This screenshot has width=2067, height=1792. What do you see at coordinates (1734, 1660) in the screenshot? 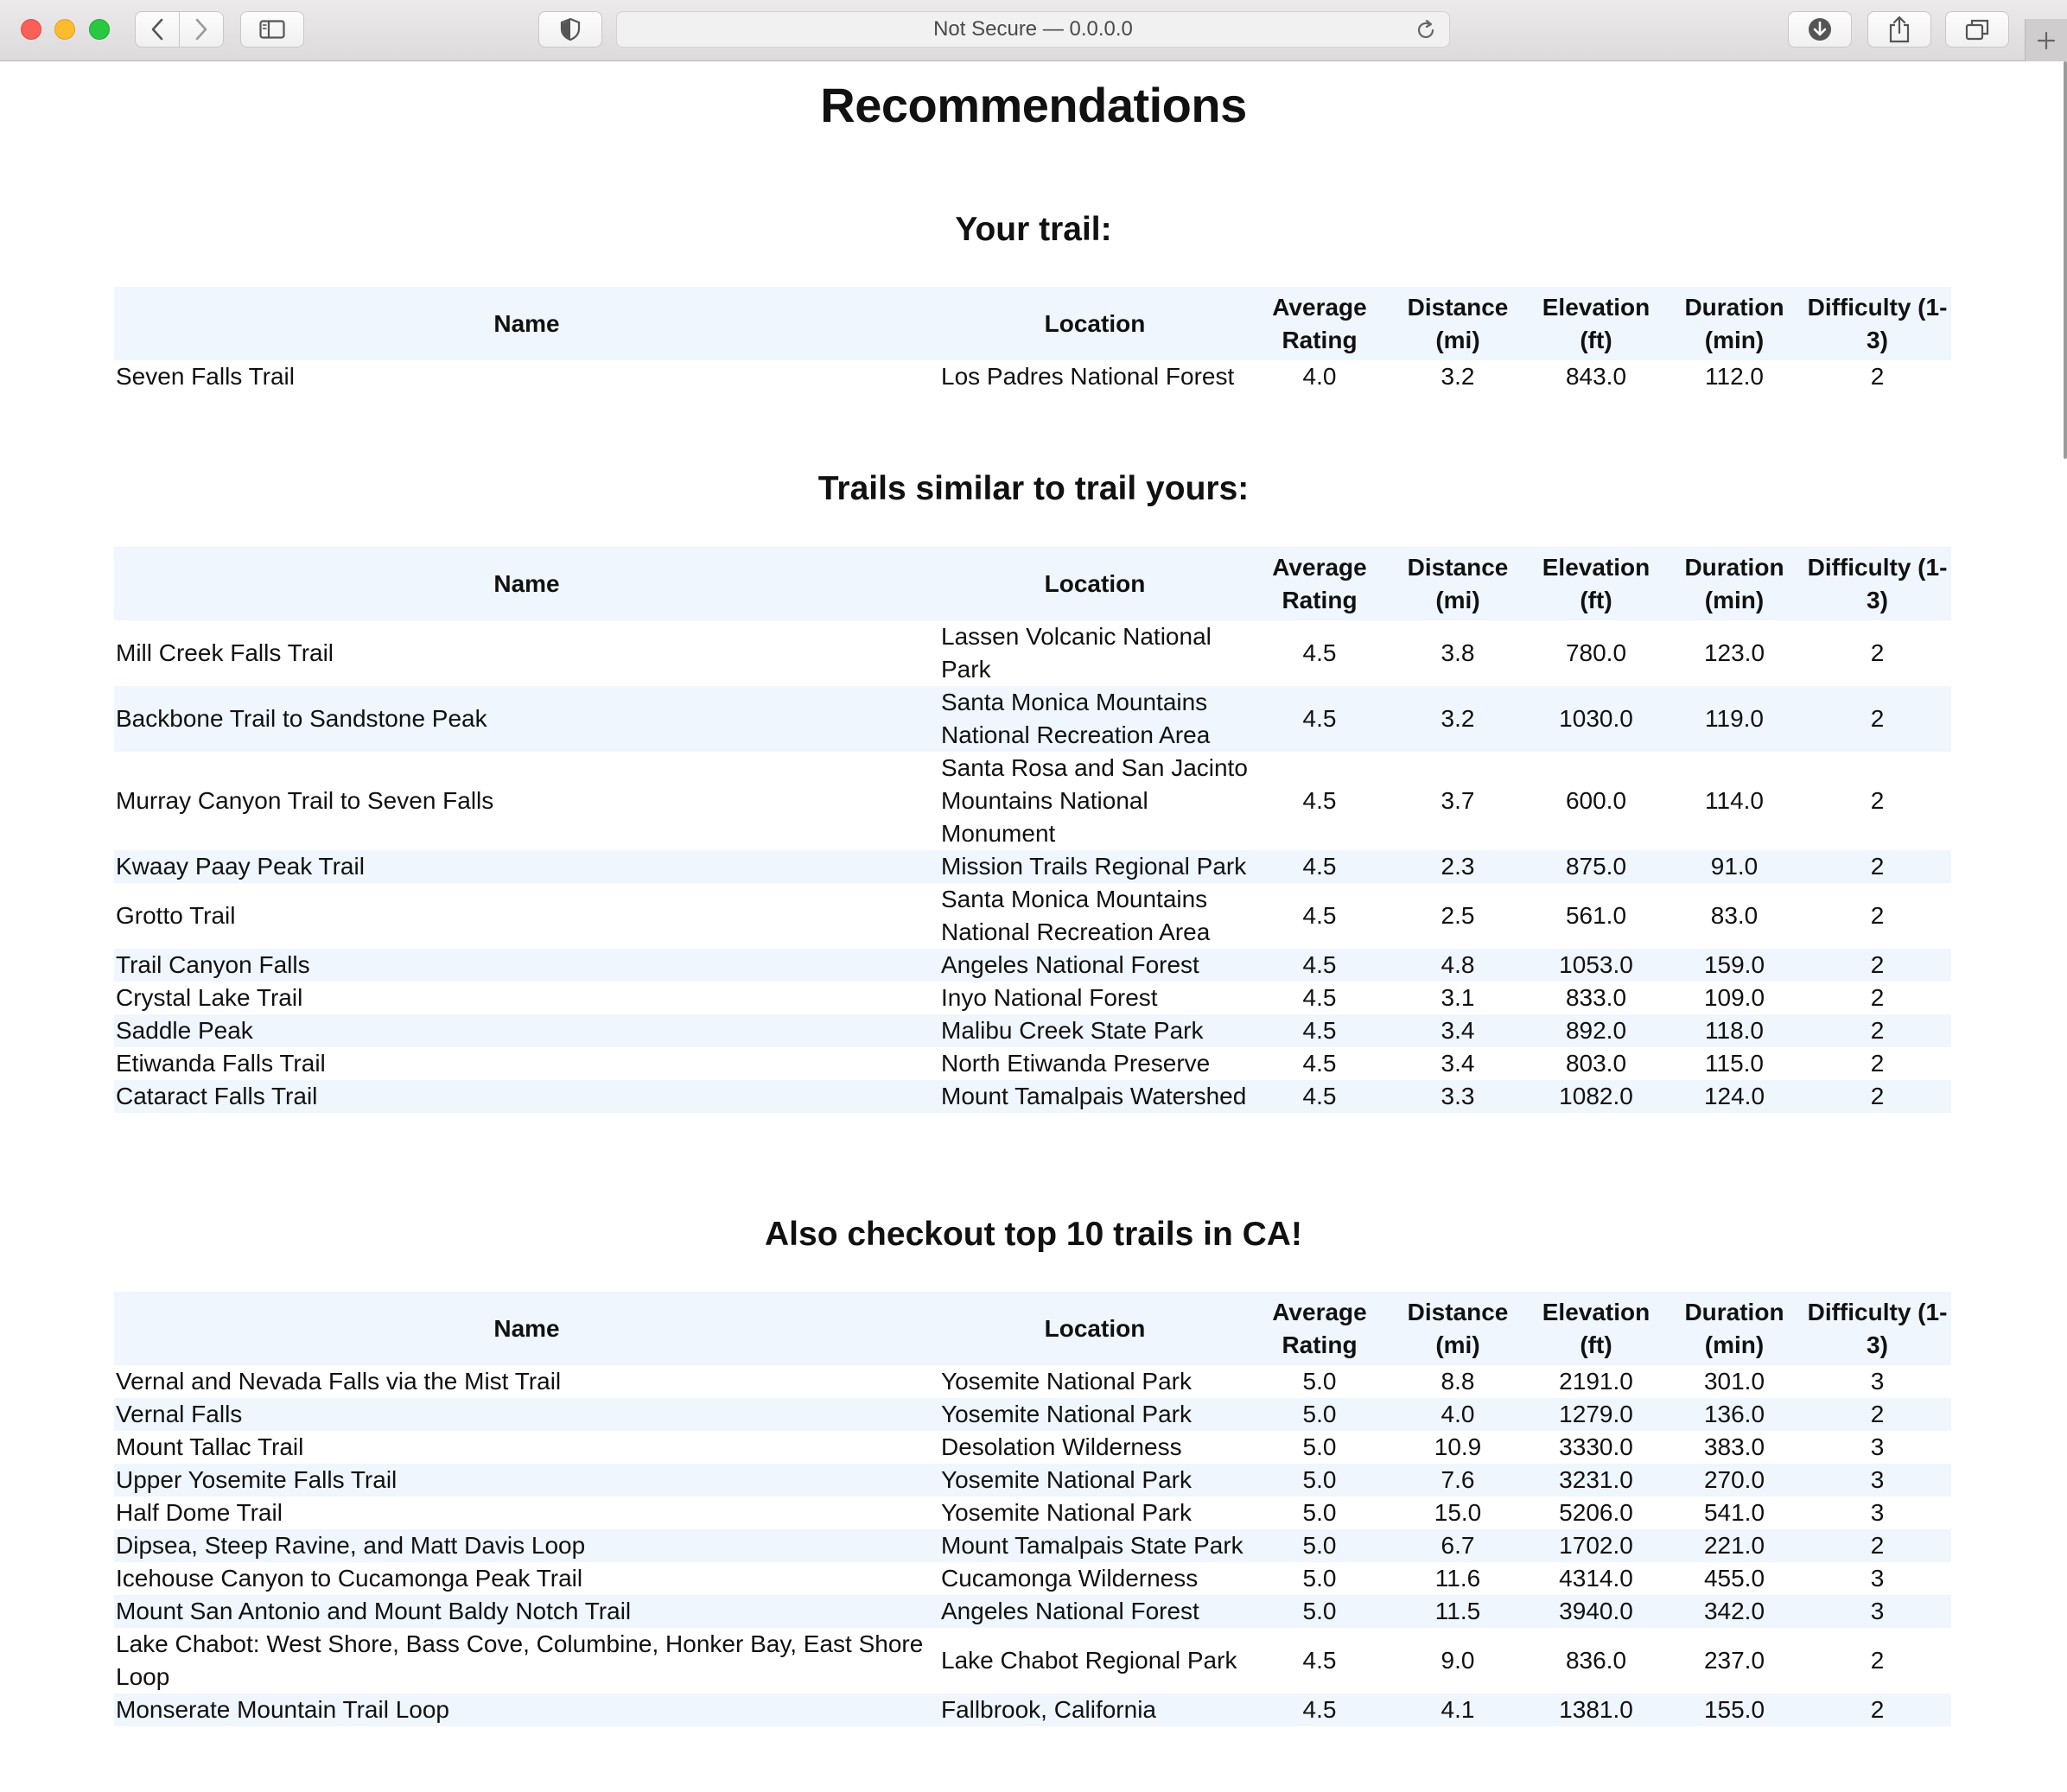
I see `trail-duration-cell: 237.0` at bounding box center [1734, 1660].